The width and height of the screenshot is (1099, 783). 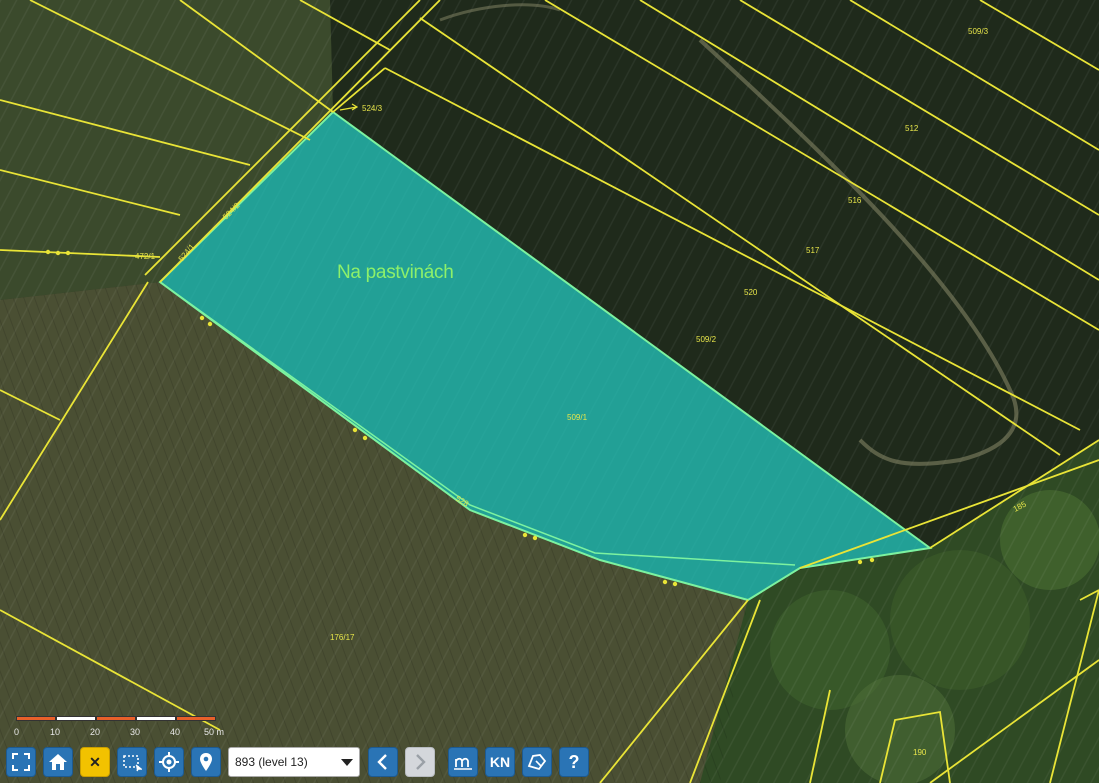 What do you see at coordinates (395, 272) in the screenshot?
I see `area-name-label: Na pastvinách` at bounding box center [395, 272].